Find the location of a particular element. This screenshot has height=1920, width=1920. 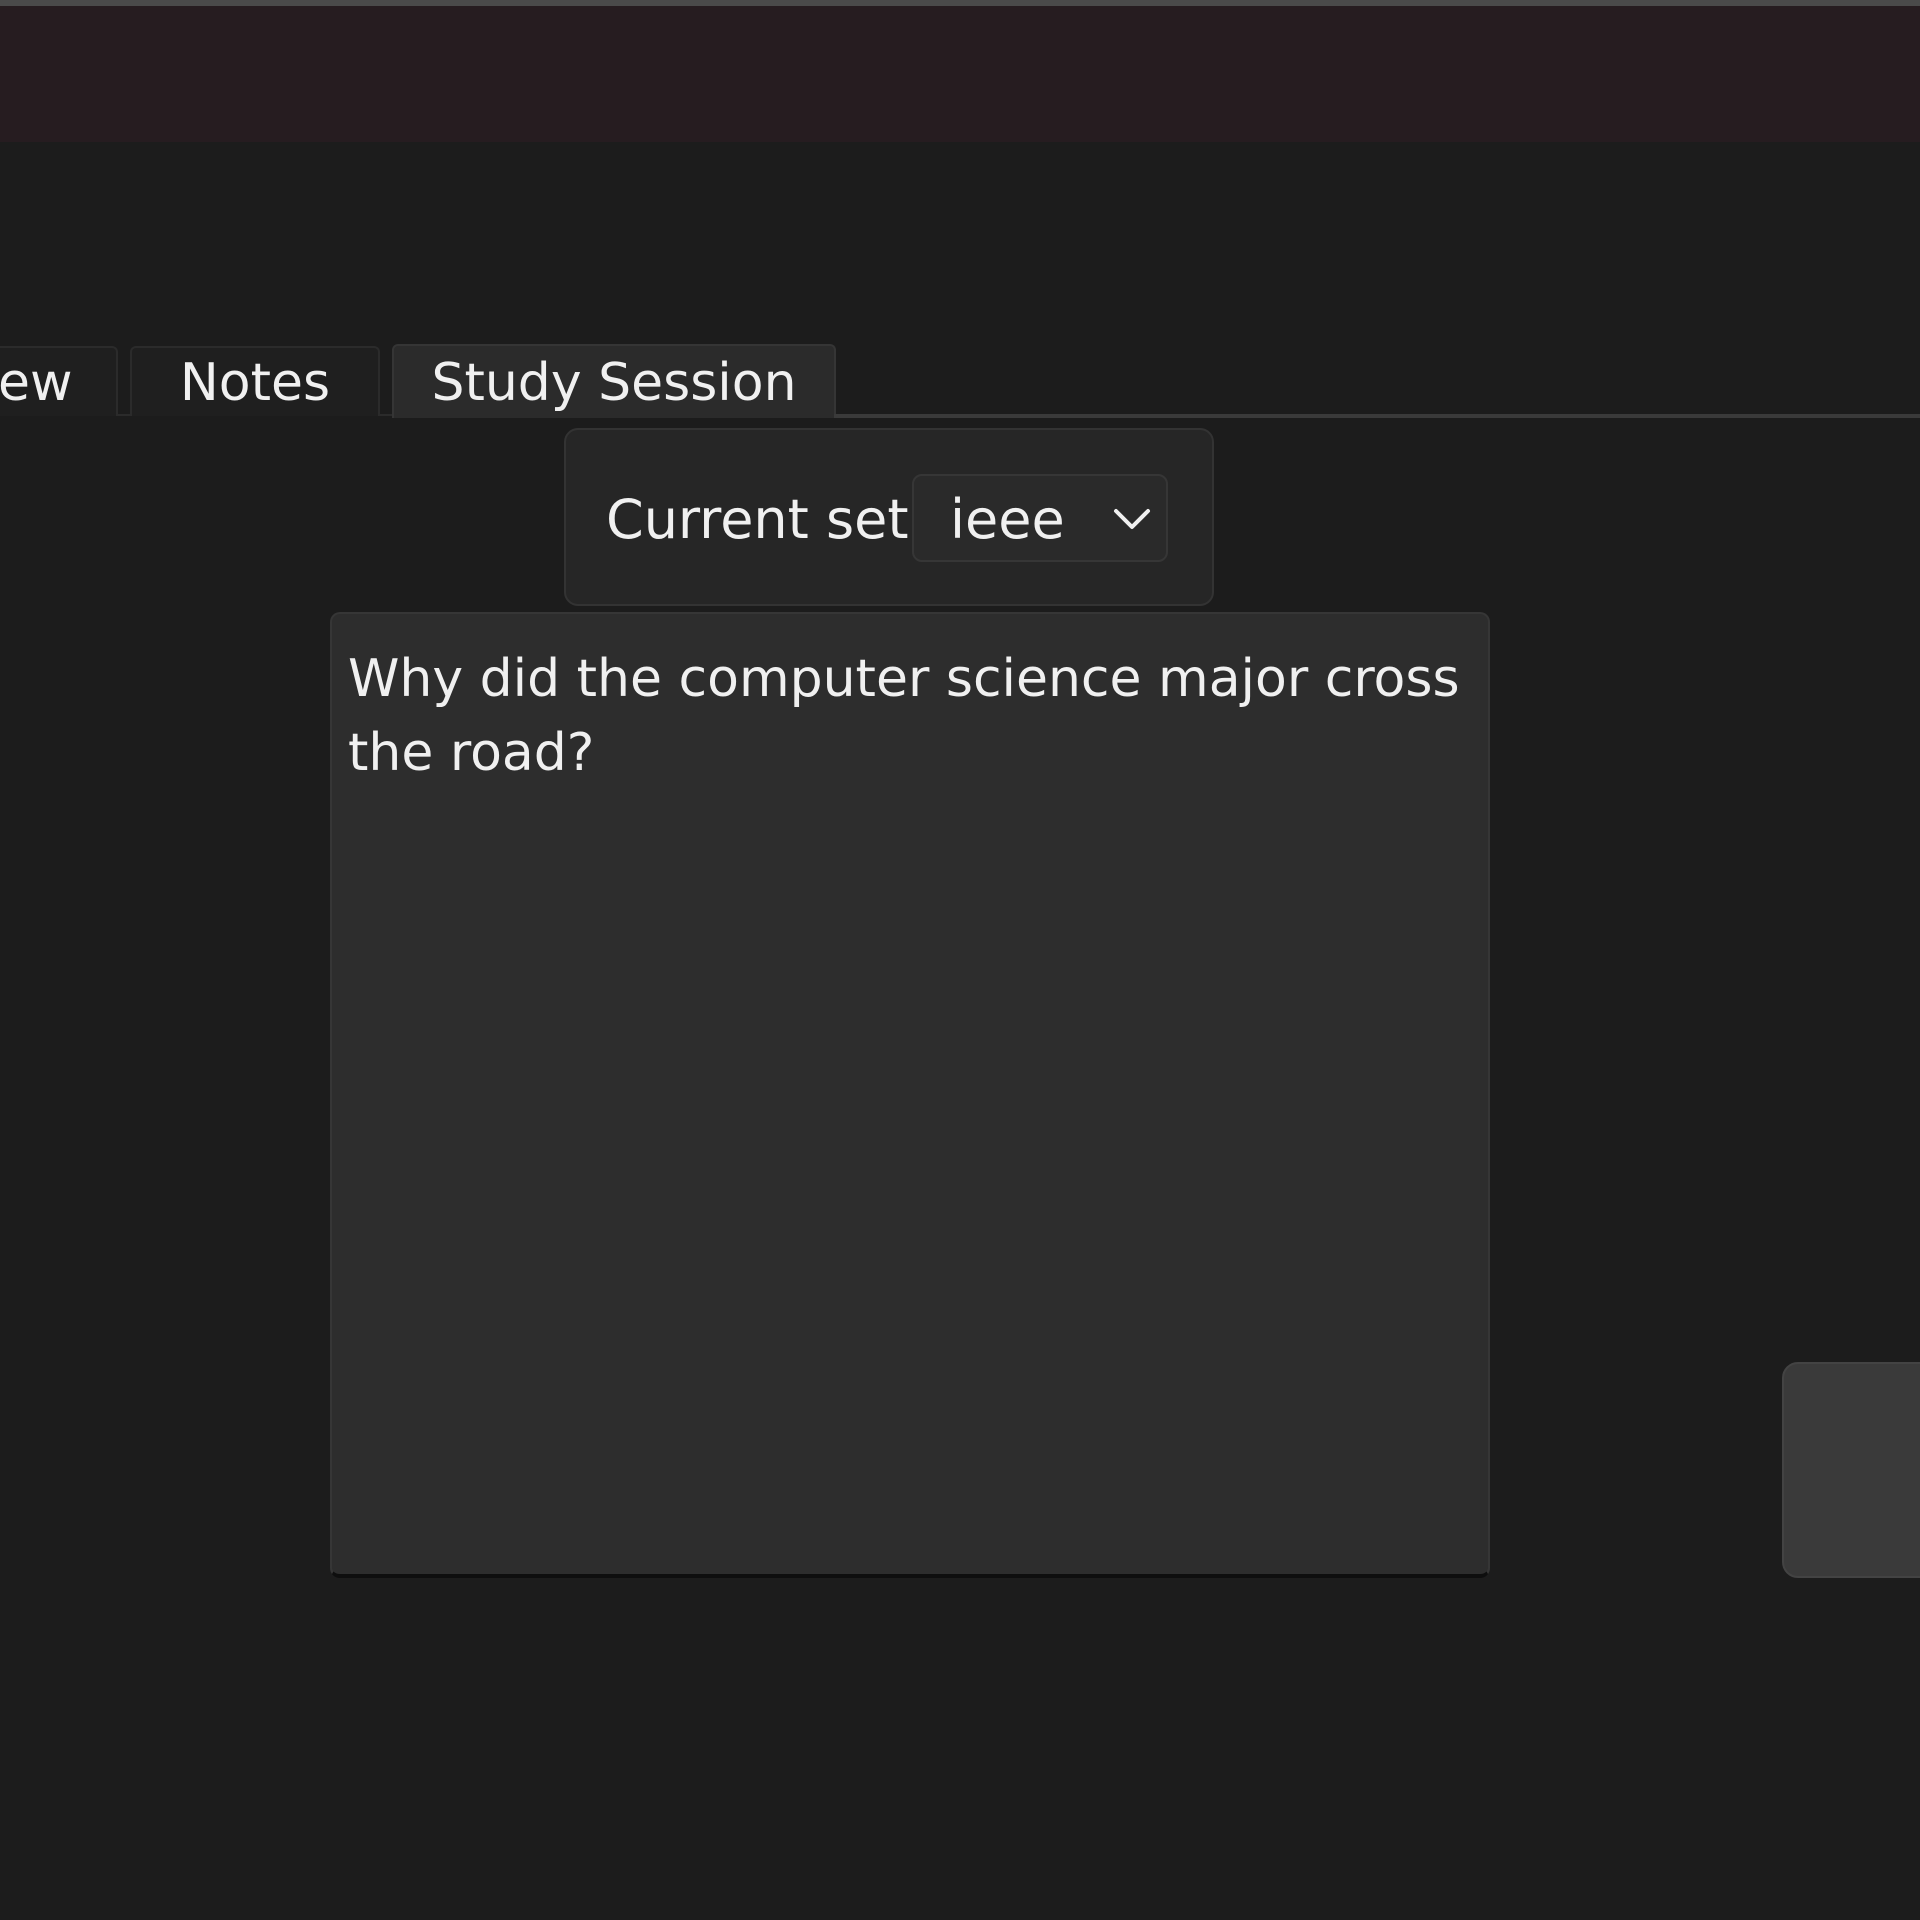

tab-overview: ew is located at coordinates (59, 381).